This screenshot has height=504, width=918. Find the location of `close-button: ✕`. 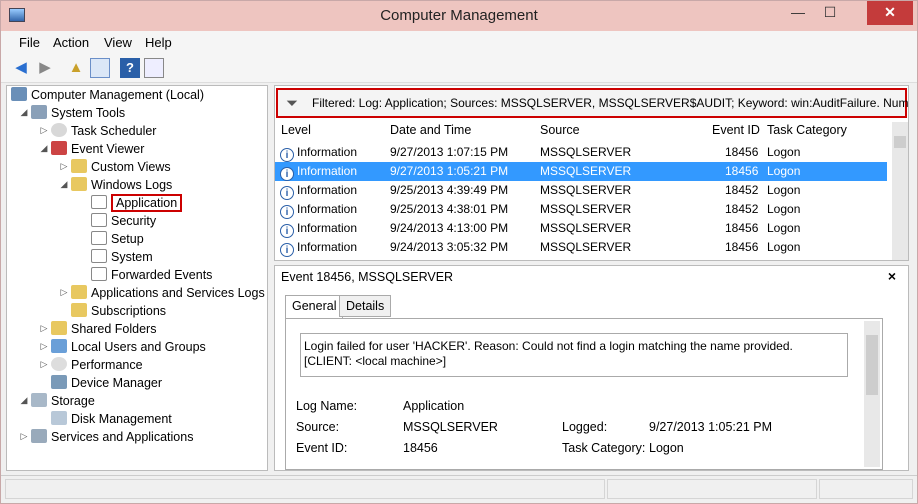

close-button: ✕ is located at coordinates (890, 13).